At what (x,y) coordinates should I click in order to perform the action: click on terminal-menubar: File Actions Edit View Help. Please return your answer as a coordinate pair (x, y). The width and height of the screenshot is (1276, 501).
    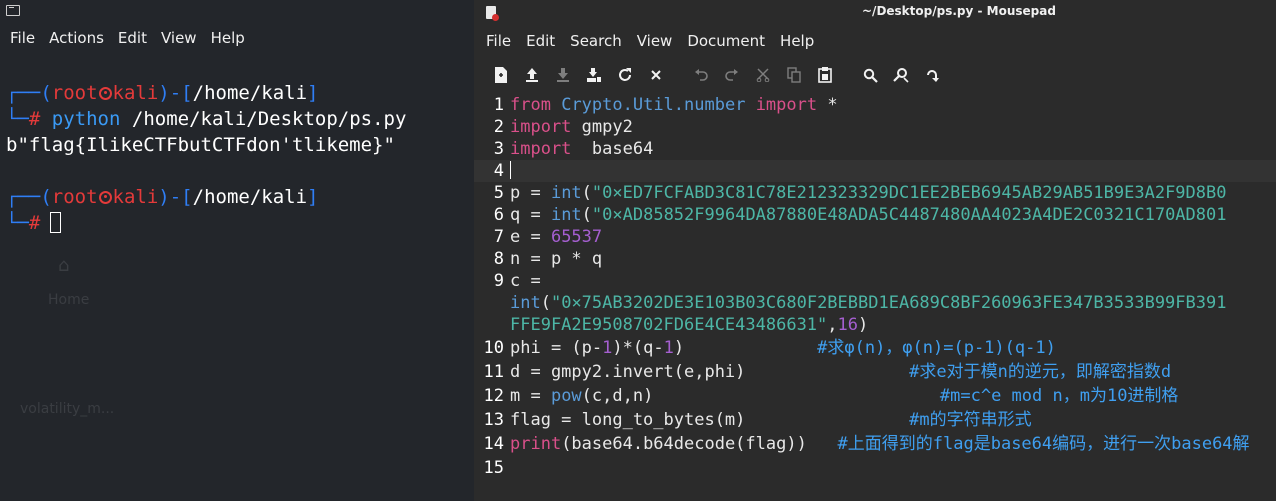
    Looking at the image, I should click on (237, 38).